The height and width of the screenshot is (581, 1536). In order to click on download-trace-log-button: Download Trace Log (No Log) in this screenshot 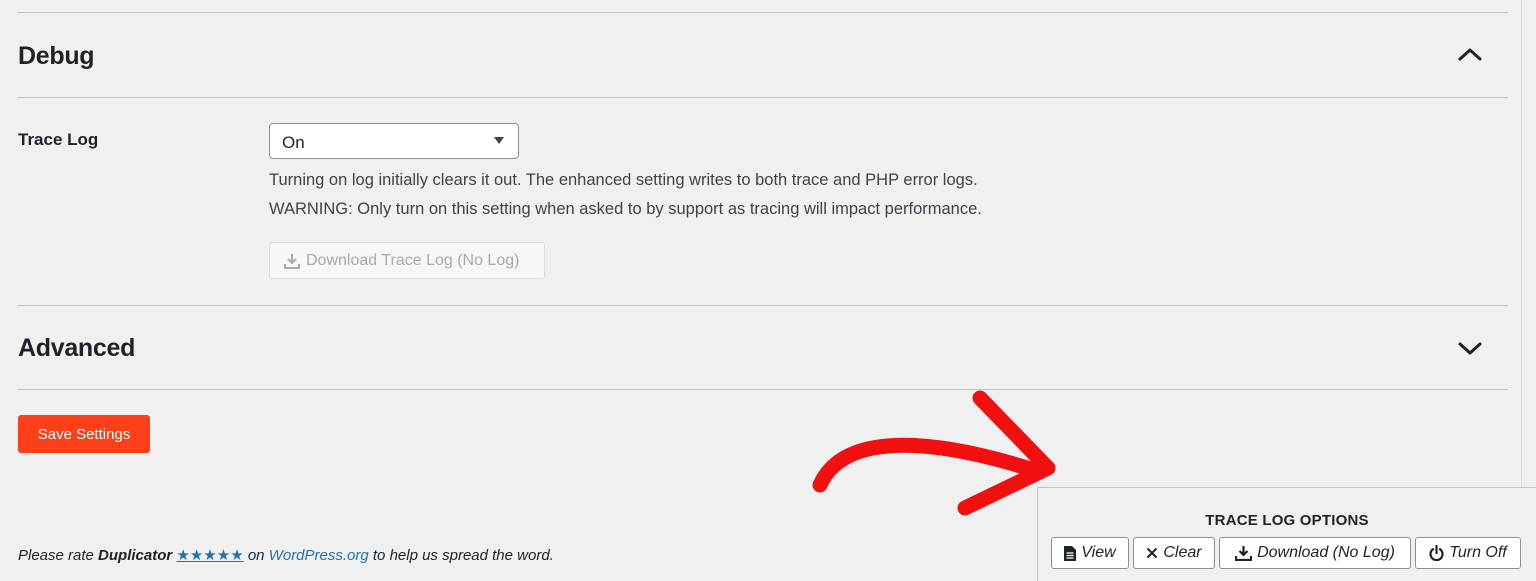, I will do `click(407, 260)`.